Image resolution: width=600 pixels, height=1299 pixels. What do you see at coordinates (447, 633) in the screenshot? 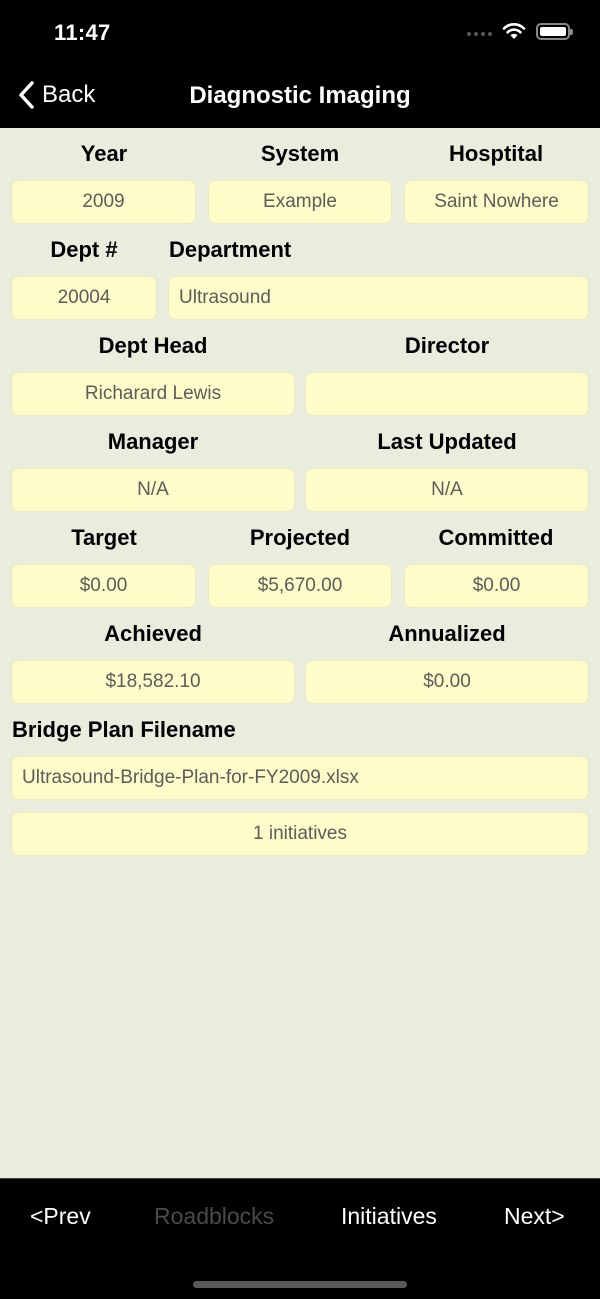
I see `annualized-label: Annualized` at bounding box center [447, 633].